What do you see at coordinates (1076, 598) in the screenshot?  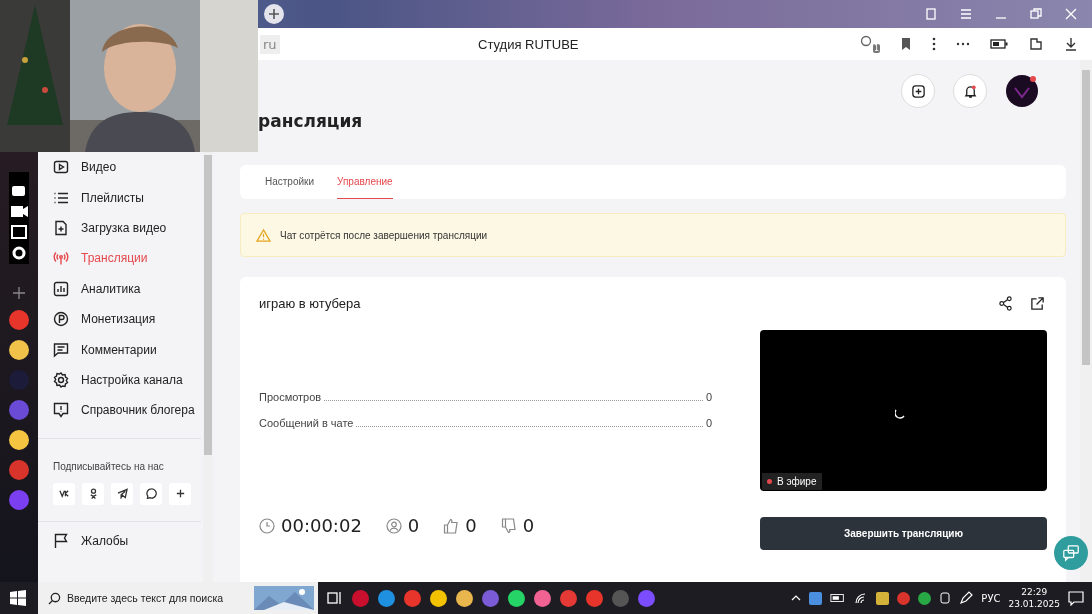 I see `notification-icon` at bounding box center [1076, 598].